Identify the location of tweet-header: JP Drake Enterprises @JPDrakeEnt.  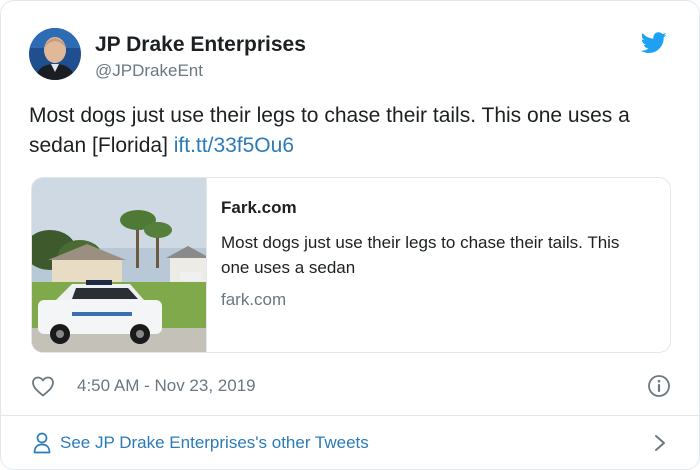
(354, 56).